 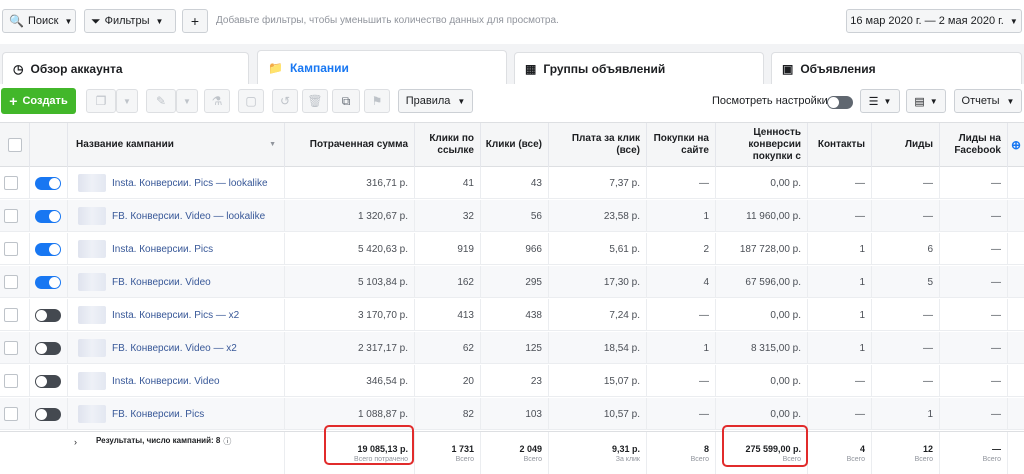 I want to click on col-purchases: Покупки на сайте, so click(x=681, y=145).